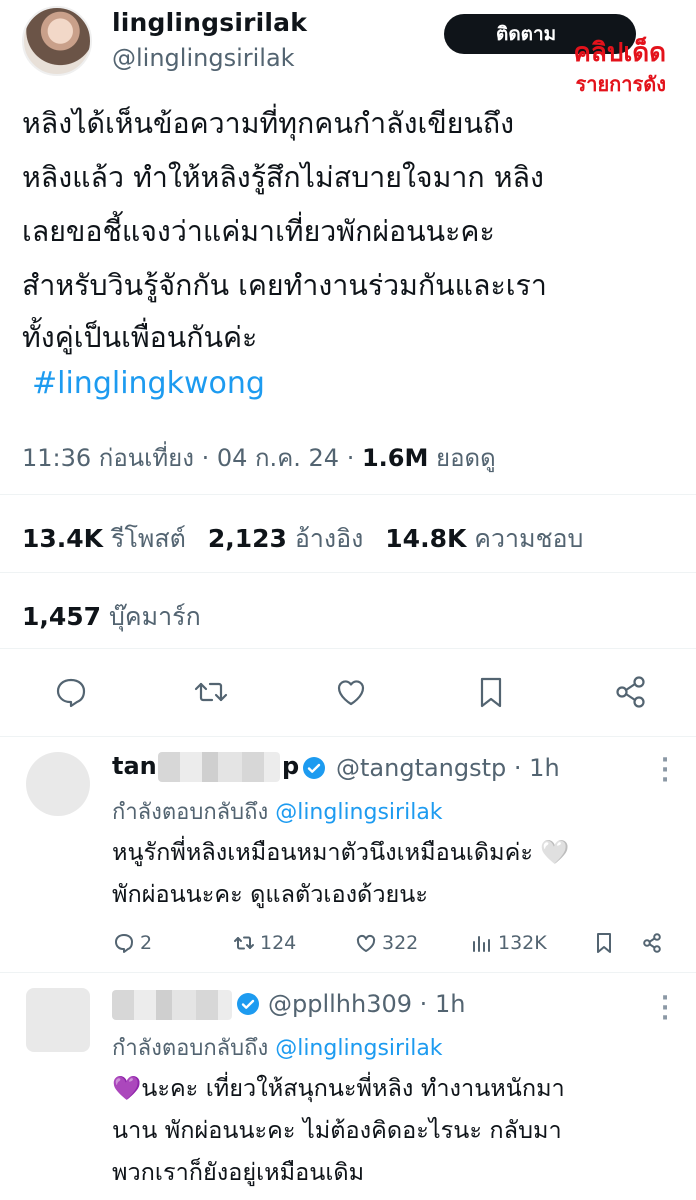 This screenshot has height=1200, width=696. Describe the element at coordinates (57, 41) in the screenshot. I see `profile-avatar` at that location.